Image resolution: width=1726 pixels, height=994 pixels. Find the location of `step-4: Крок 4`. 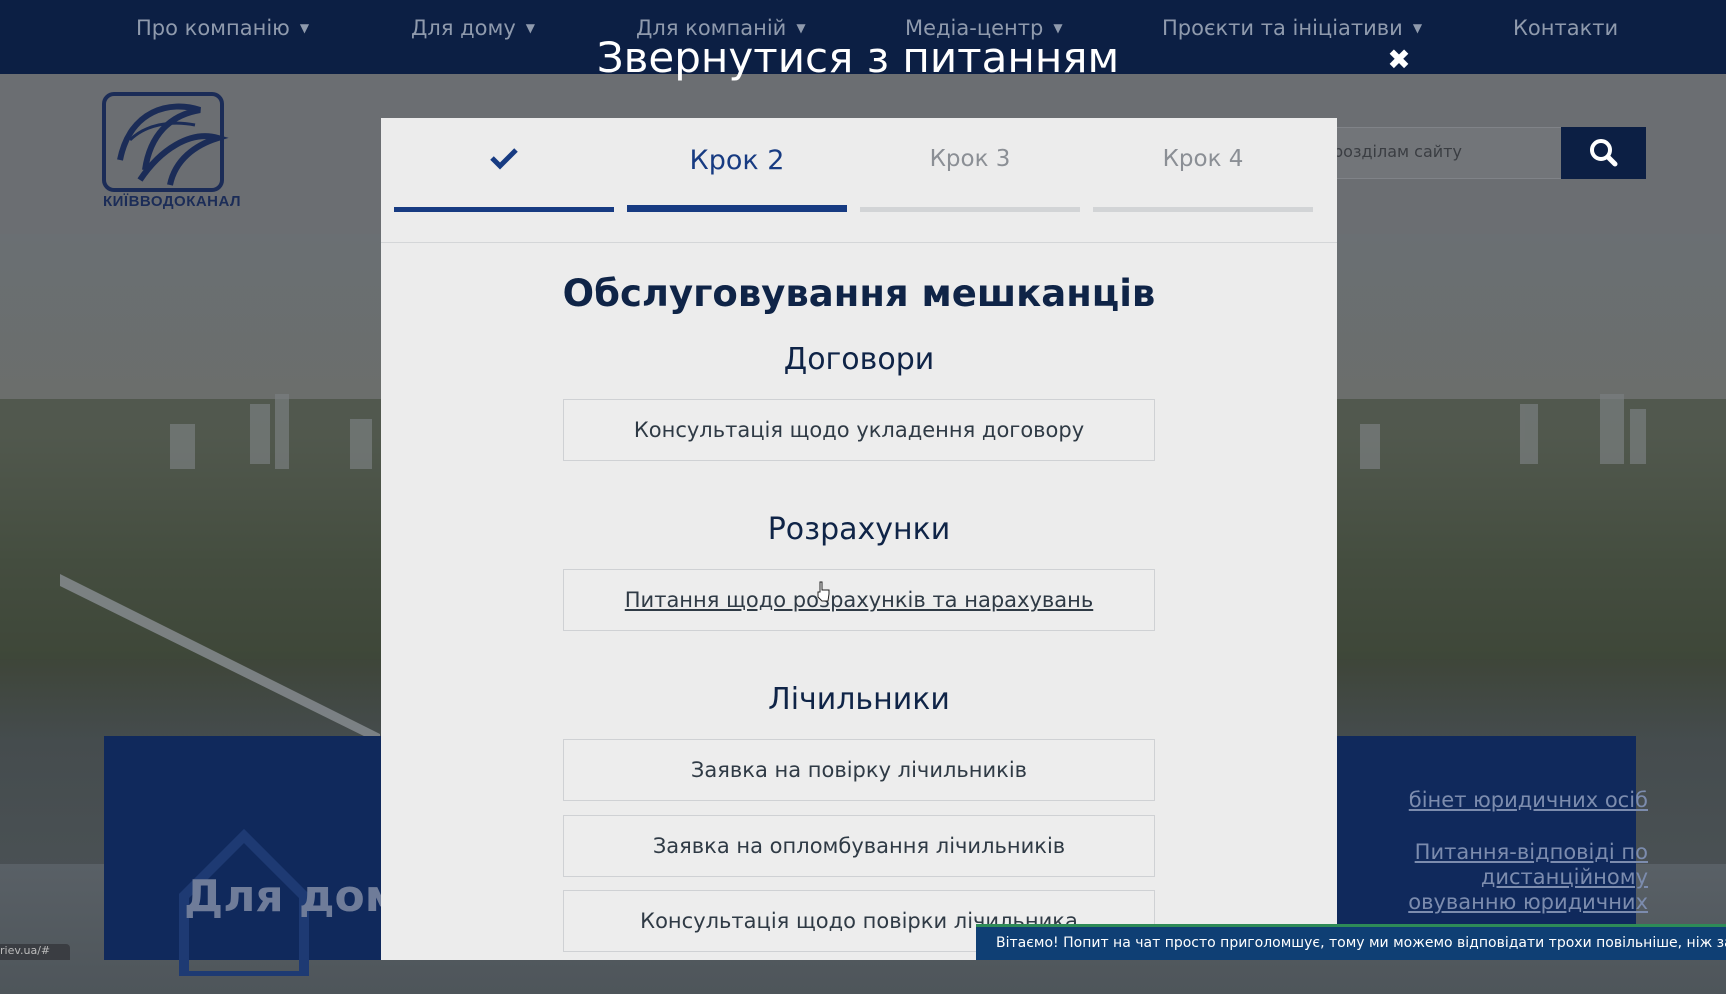

step-4: Крок 4 is located at coordinates (1203, 165).